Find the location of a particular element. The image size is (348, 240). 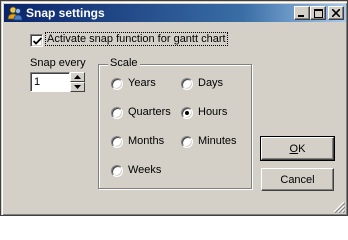

cancel-button-label: Cancel is located at coordinates (297, 179).